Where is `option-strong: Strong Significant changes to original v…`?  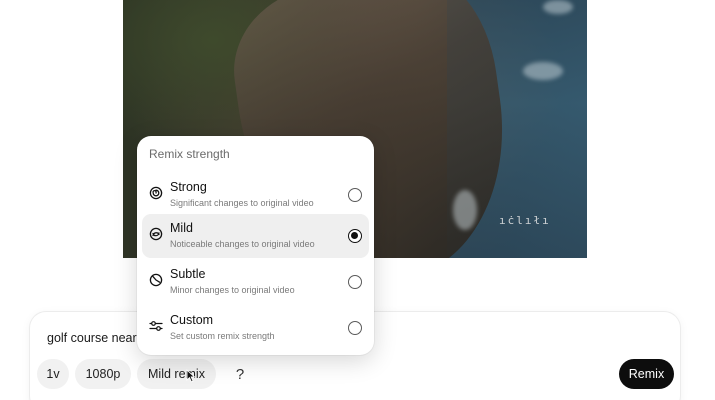 option-strong: Strong Significant changes to original v… is located at coordinates (255, 195).